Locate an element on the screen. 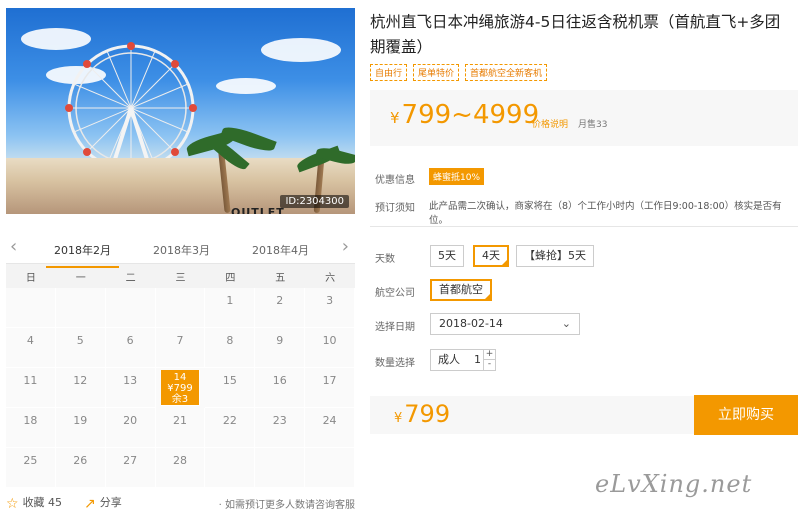 The image size is (800, 516). calendar-day: 27 is located at coordinates (130, 468).